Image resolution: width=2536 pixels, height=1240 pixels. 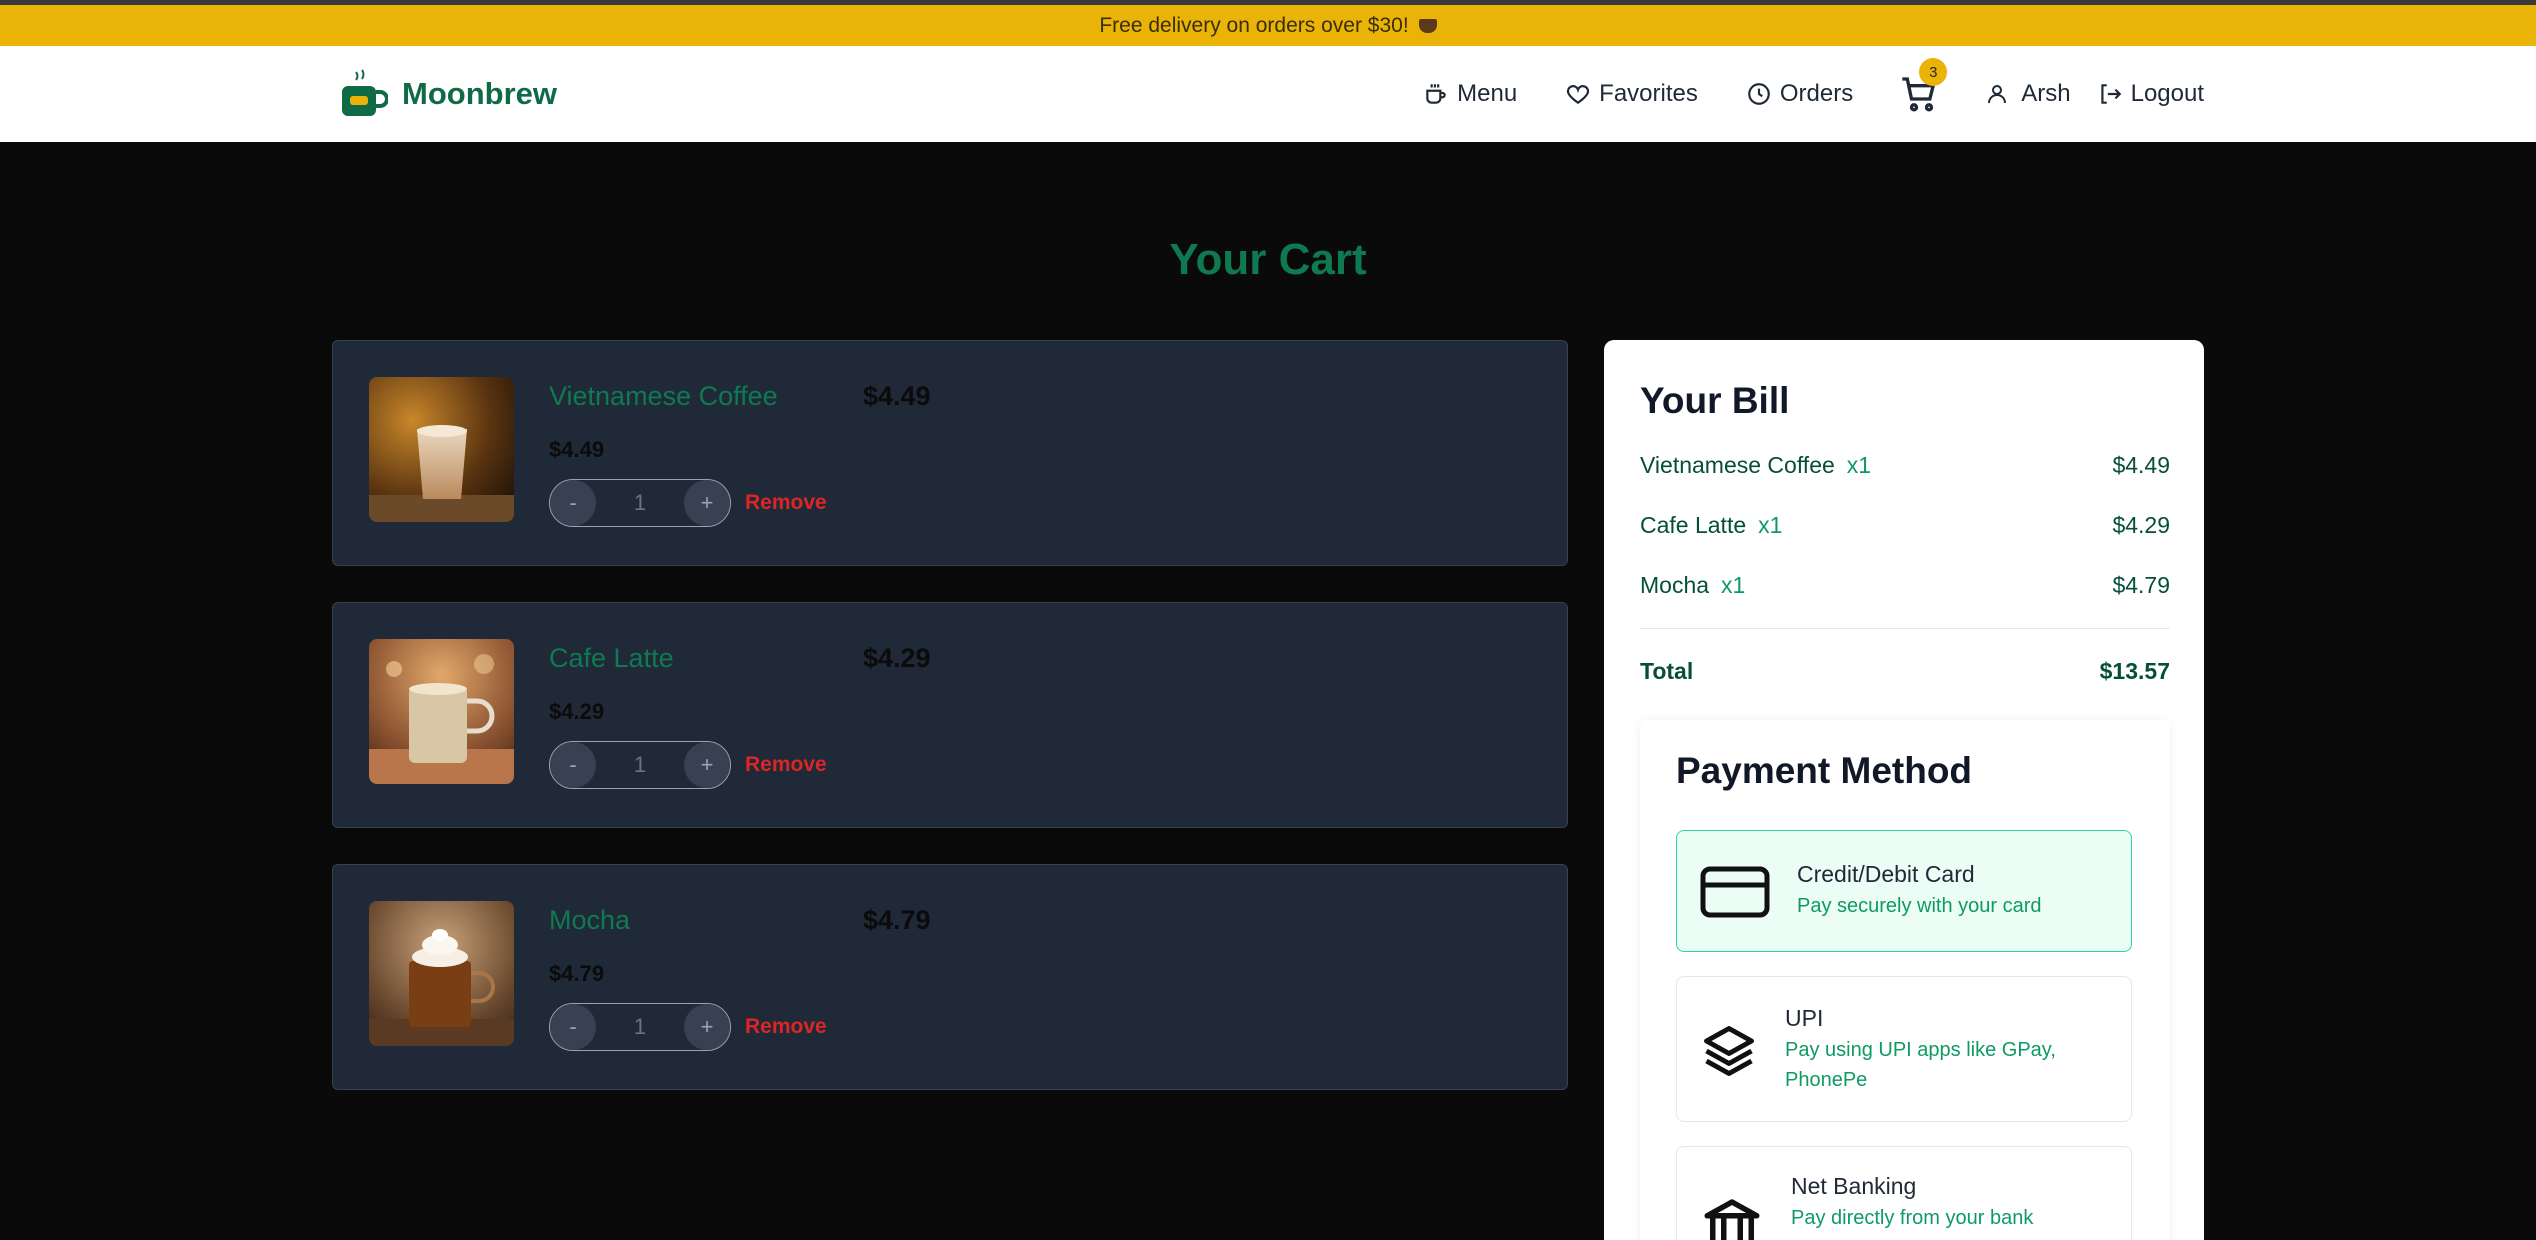 What do you see at coordinates (1254, 25) in the screenshot?
I see `promo-text: Free delivery on orders over $30!` at bounding box center [1254, 25].